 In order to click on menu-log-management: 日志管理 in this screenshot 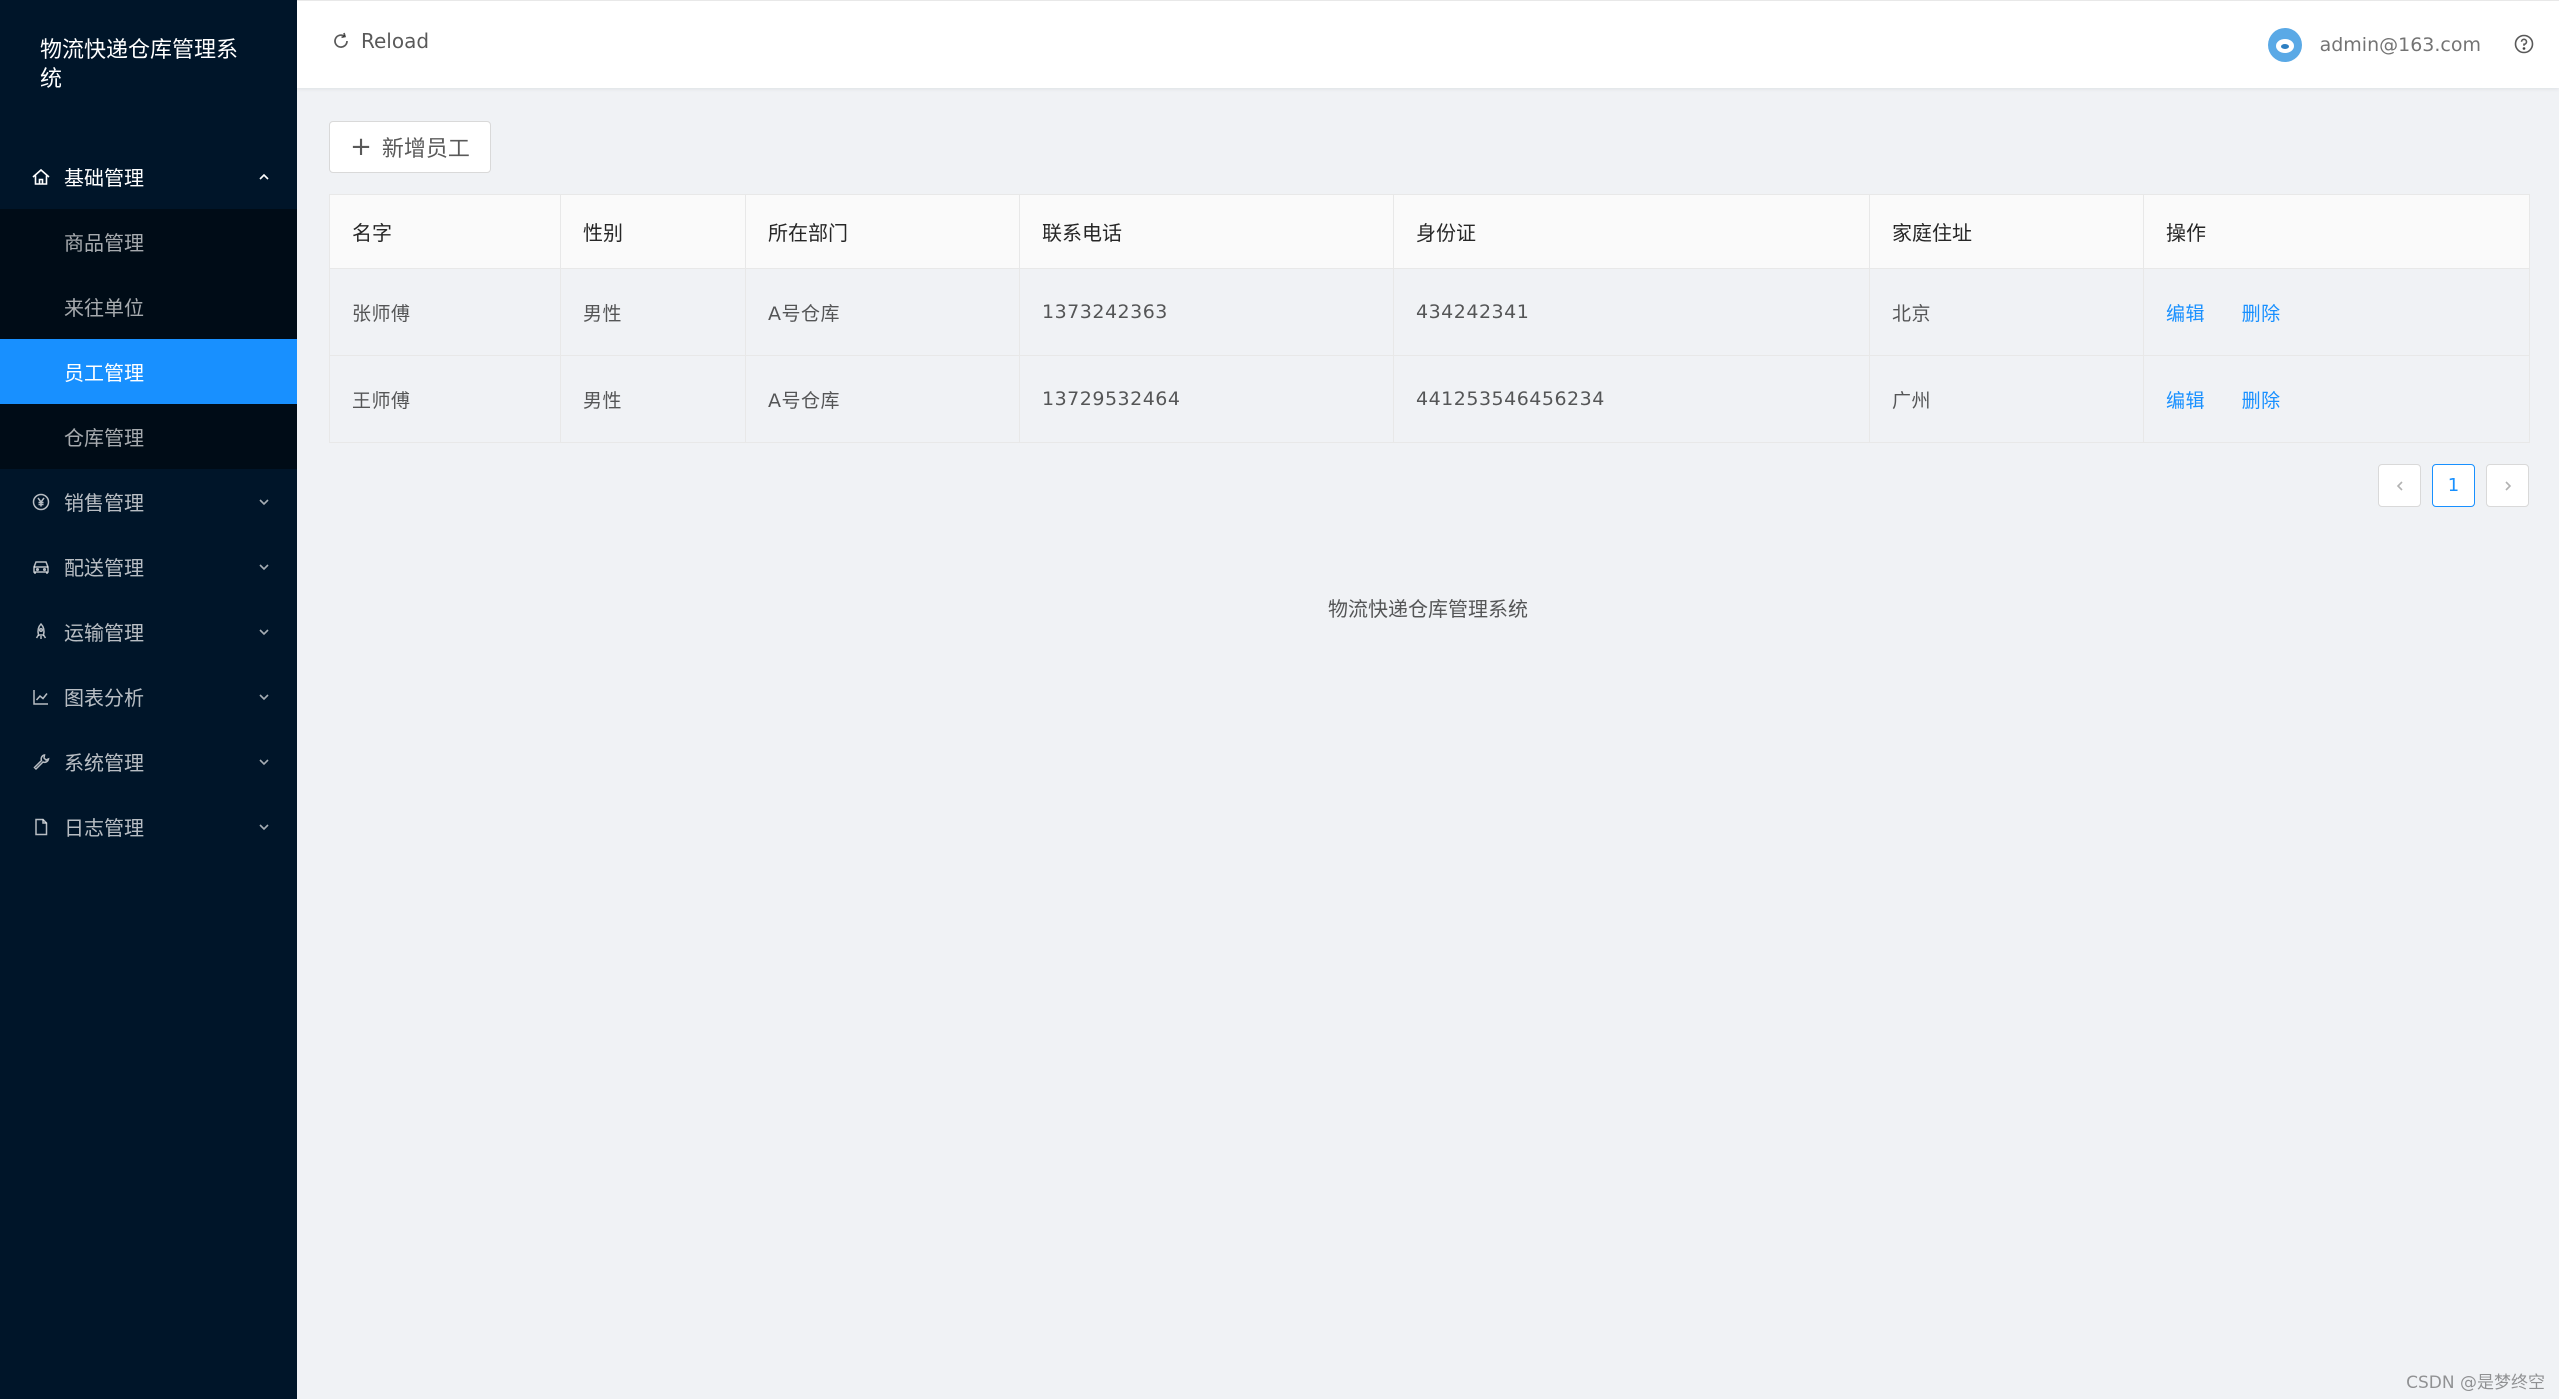, I will do `click(148, 826)`.